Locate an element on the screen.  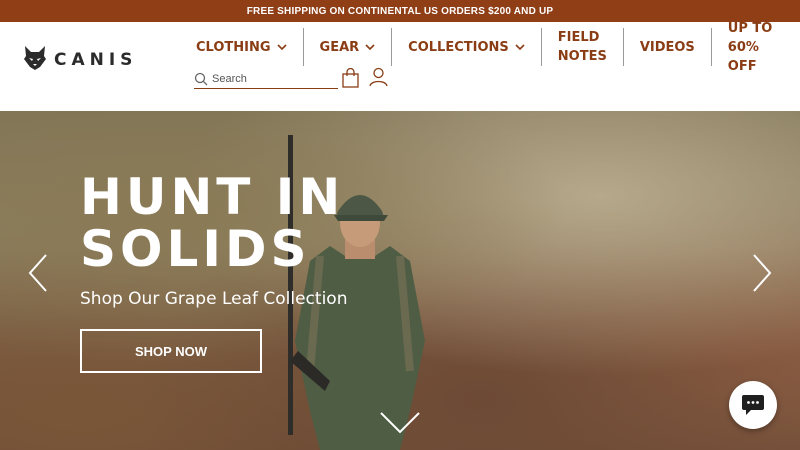
nav-item-label: FIELD NOTES is located at coordinates (582, 47).